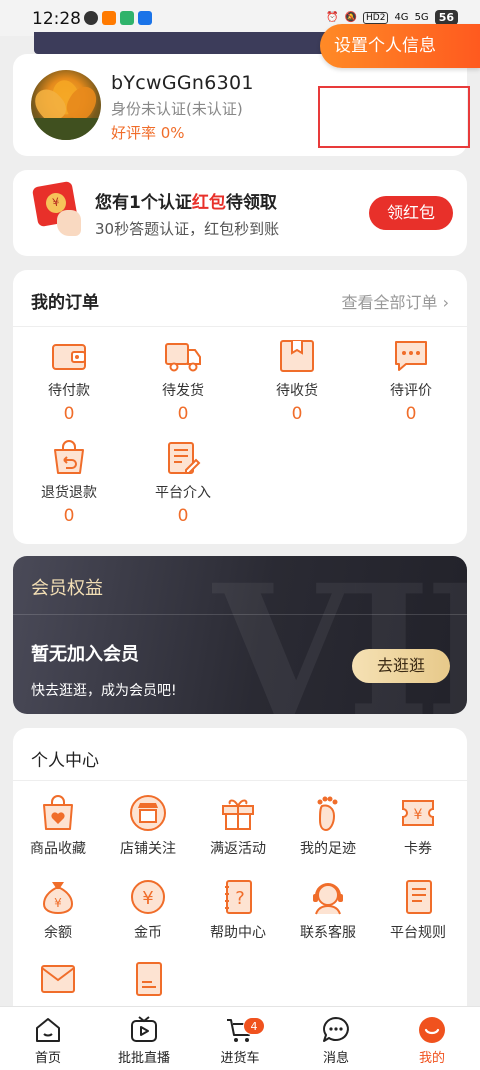 This screenshot has width=480, height=1070. What do you see at coordinates (411, 213) in the screenshot?
I see `claim-red-packet-button: 领红包` at bounding box center [411, 213].